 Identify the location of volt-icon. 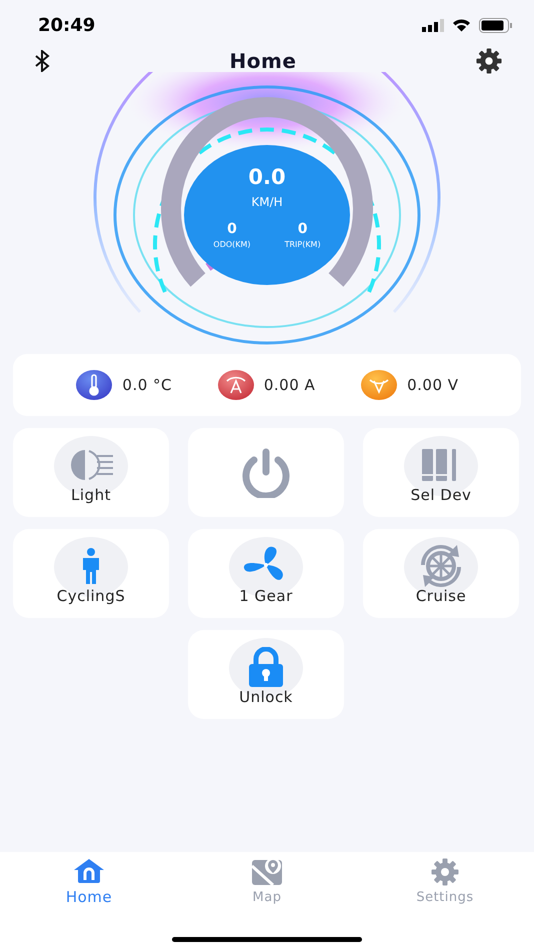
(379, 385).